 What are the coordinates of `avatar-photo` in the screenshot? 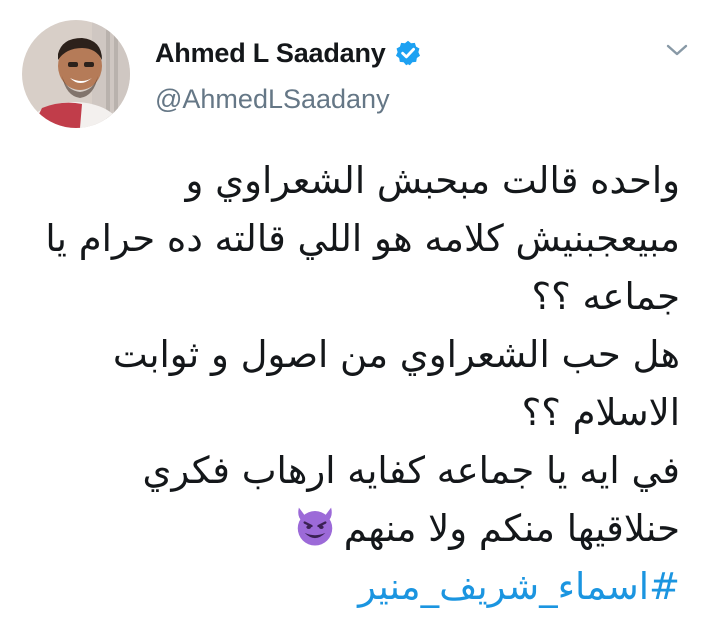 It's located at (76, 74).